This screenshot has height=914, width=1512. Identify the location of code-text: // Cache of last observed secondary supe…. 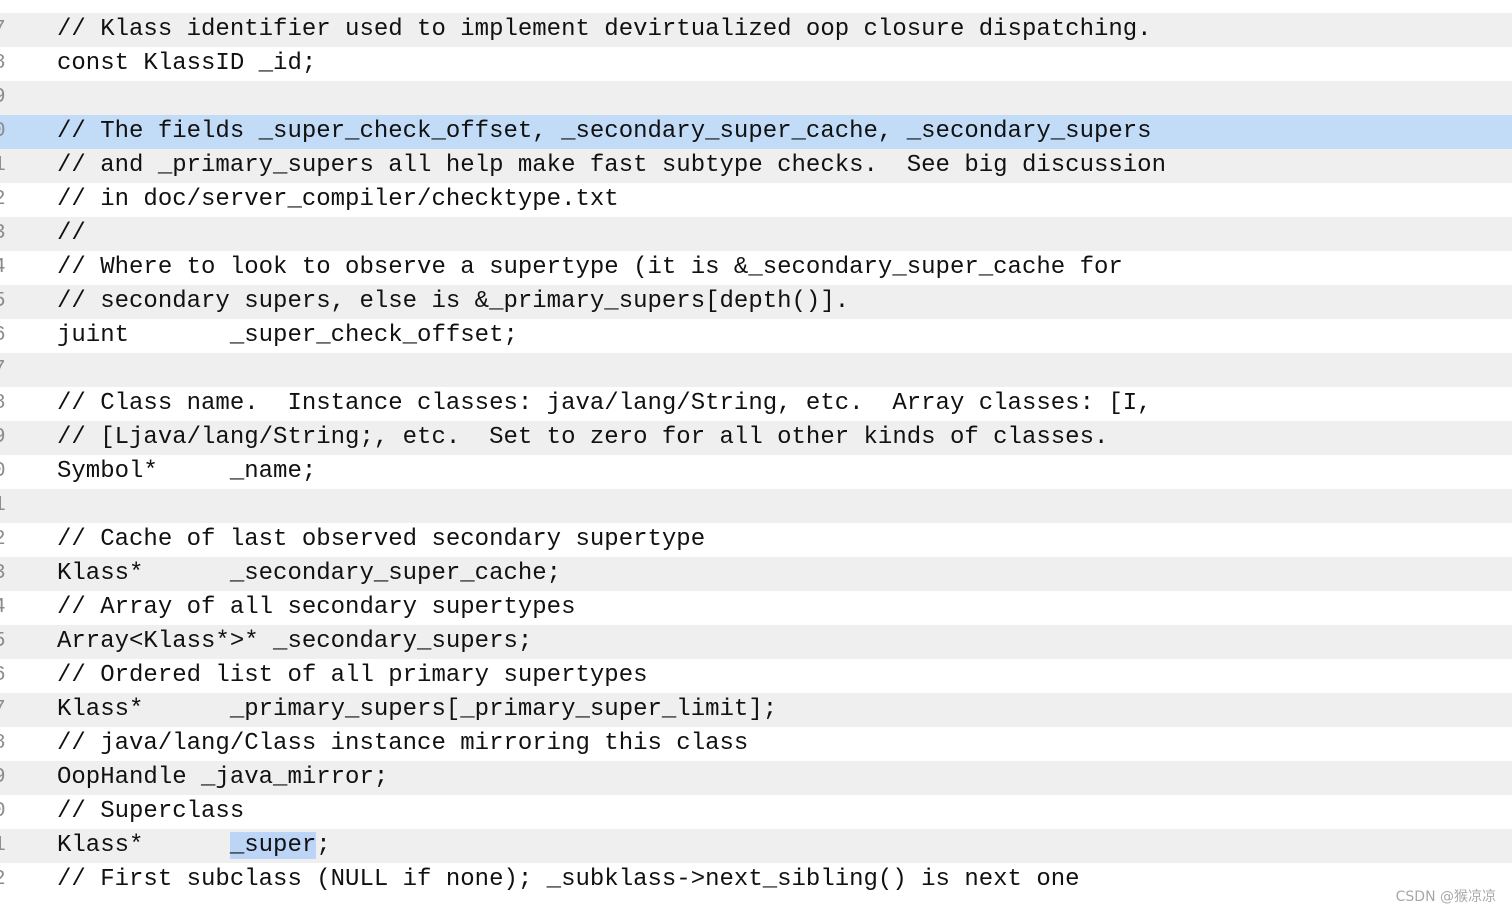
(381, 540).